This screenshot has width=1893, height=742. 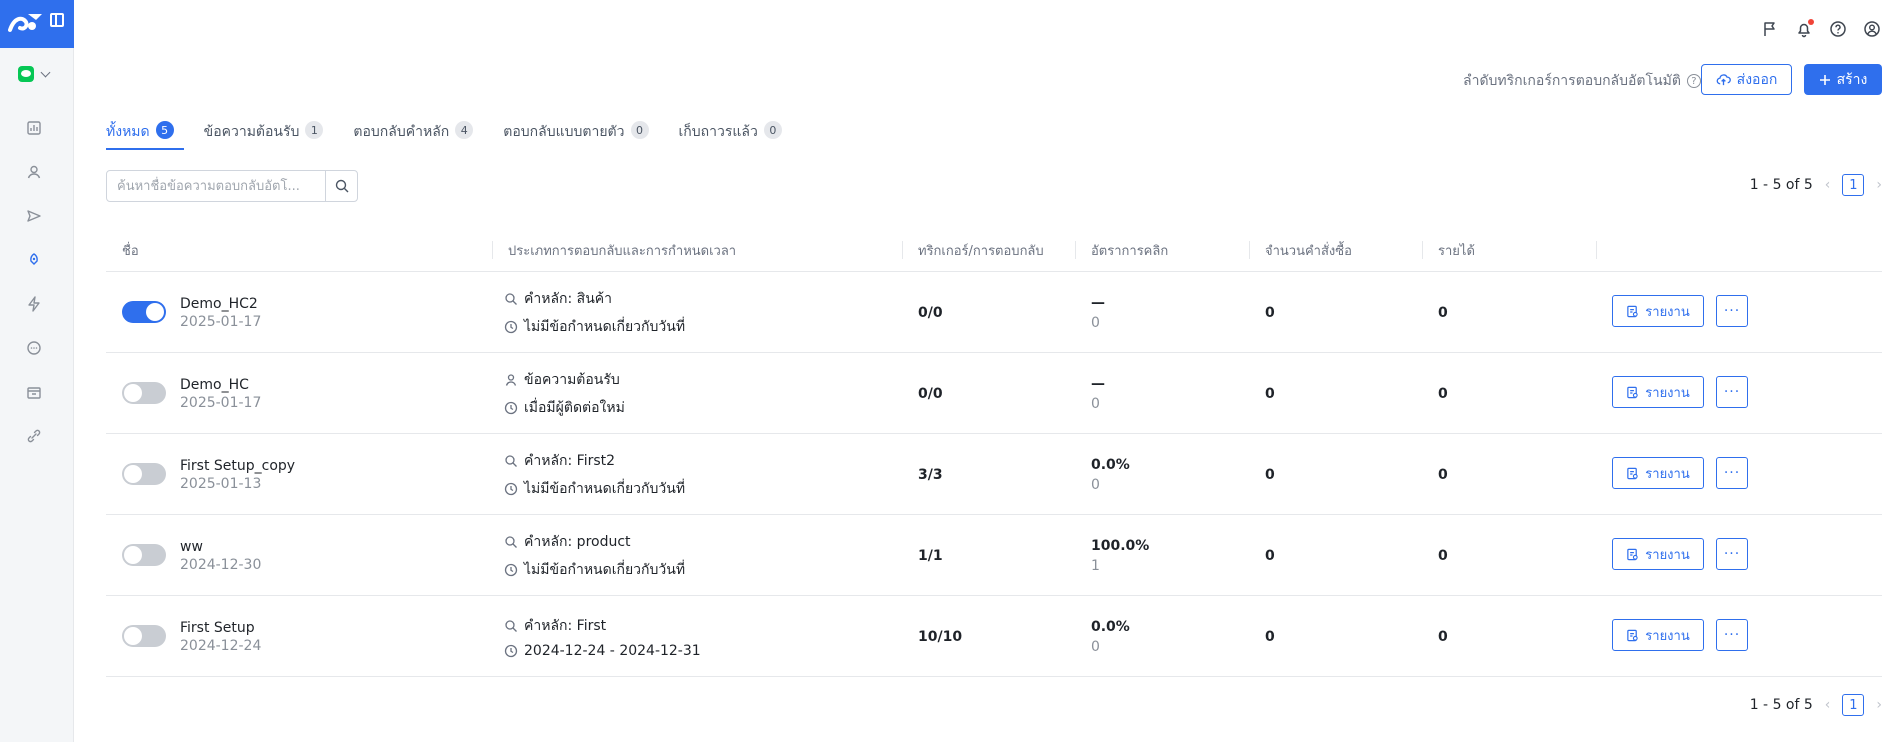 What do you see at coordinates (940, 636) in the screenshot?
I see `trigger-count: 10/10` at bounding box center [940, 636].